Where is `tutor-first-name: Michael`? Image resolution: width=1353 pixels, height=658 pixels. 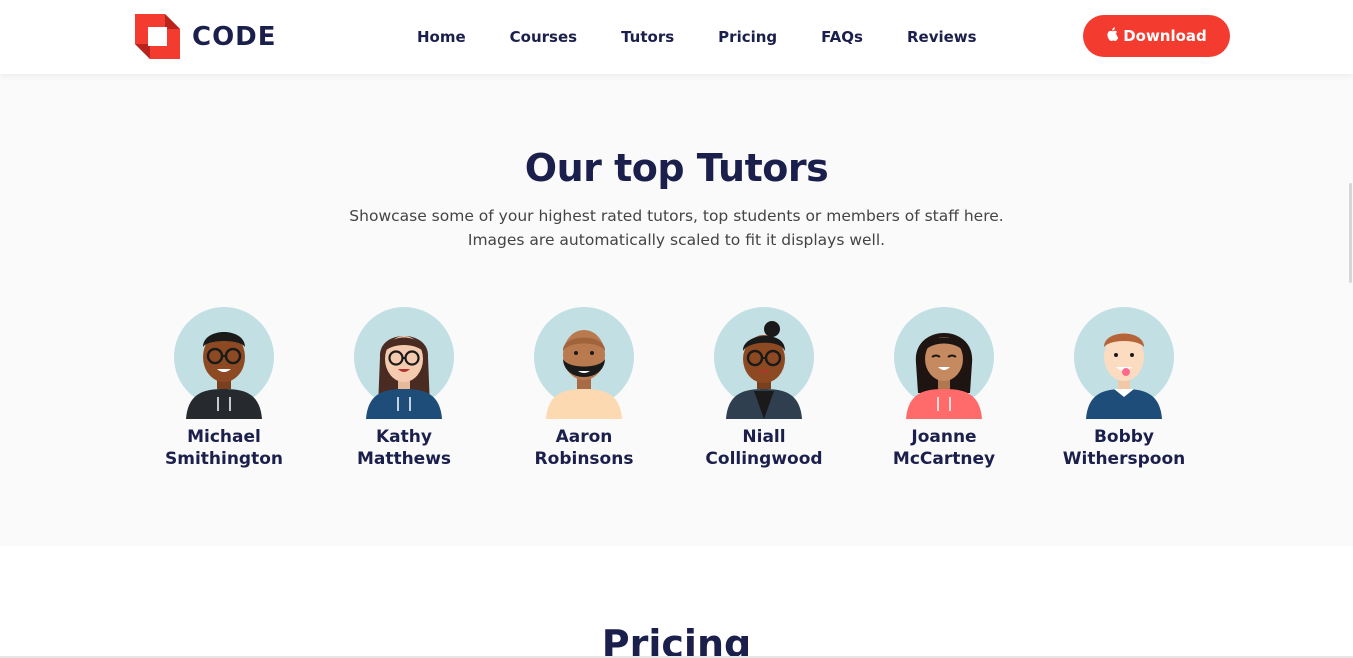 tutor-first-name: Michael is located at coordinates (224, 437).